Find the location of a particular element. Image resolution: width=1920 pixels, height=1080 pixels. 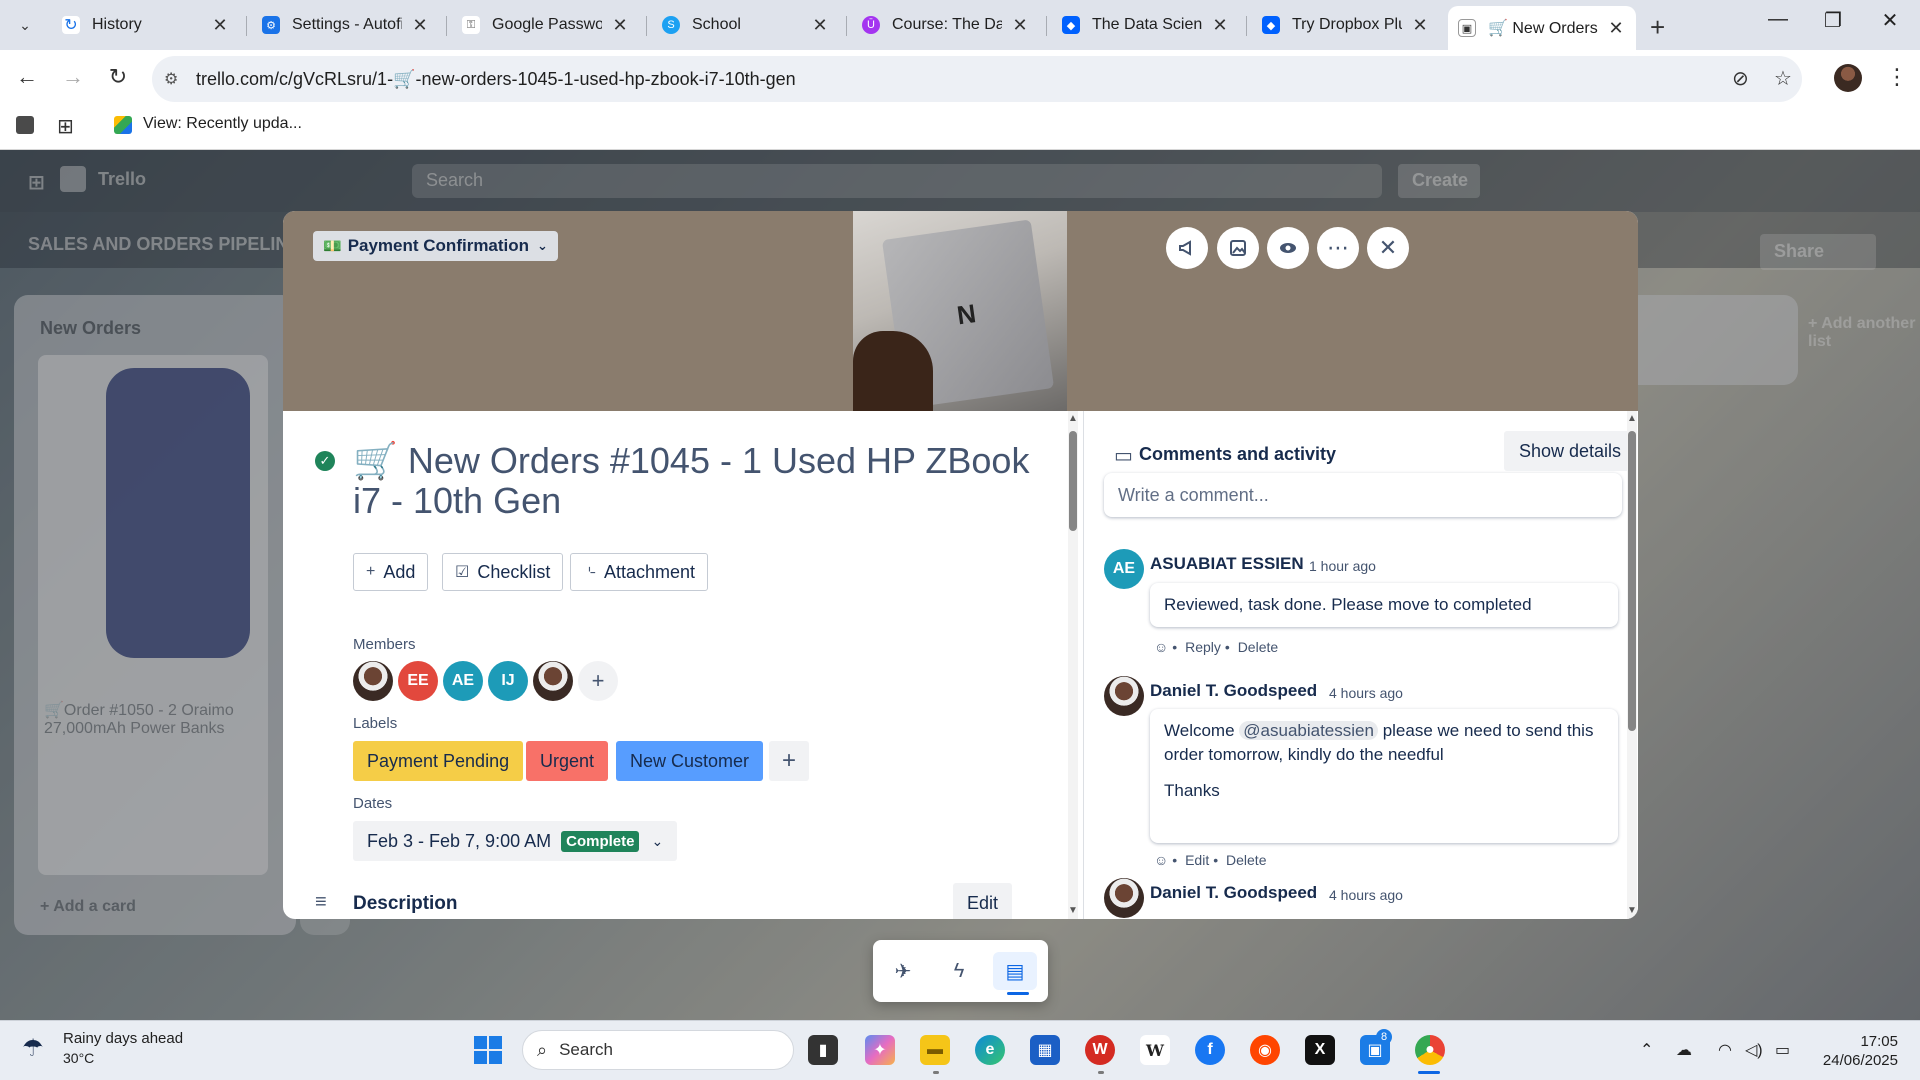

member-avatar: IJ is located at coordinates (508, 681).